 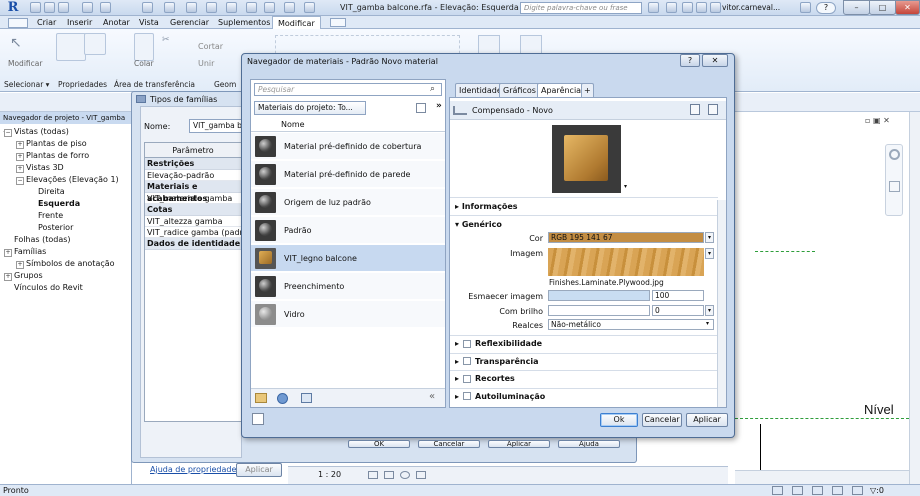 I want to click on minimize-button: –, so click(x=856, y=7).